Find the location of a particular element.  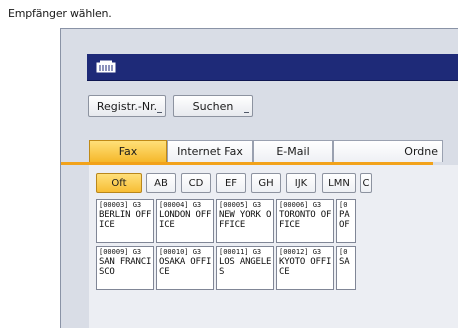

destination-code: [00011] G3 is located at coordinates (240, 252).